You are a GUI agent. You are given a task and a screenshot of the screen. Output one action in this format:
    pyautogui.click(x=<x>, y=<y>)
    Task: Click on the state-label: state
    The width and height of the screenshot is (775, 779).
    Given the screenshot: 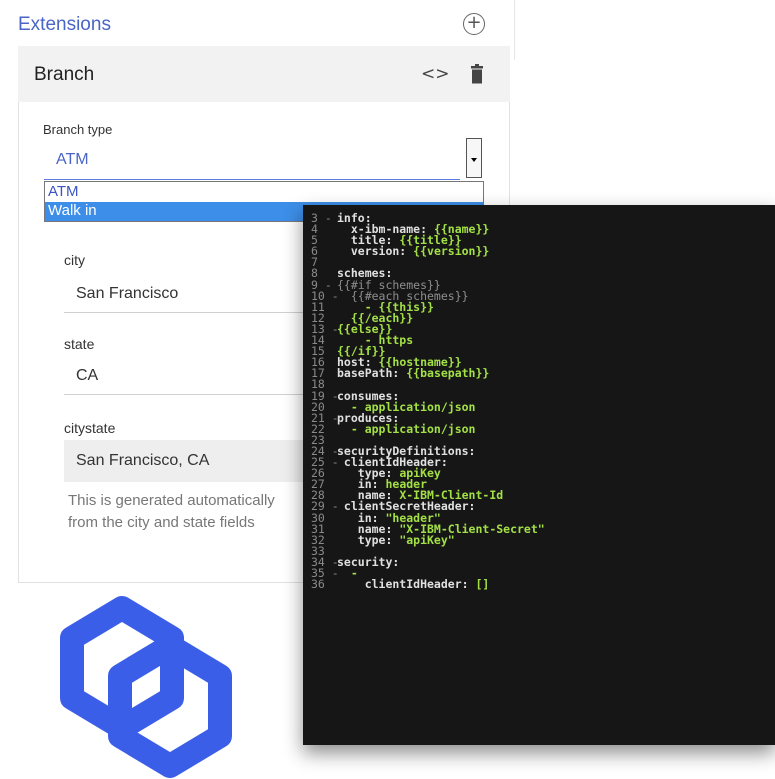 What is the action you would take?
    pyautogui.click(x=79, y=344)
    